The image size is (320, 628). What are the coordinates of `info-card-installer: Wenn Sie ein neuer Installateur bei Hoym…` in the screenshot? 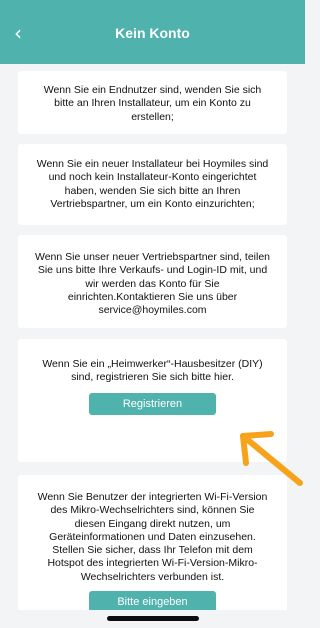 It's located at (152, 184).